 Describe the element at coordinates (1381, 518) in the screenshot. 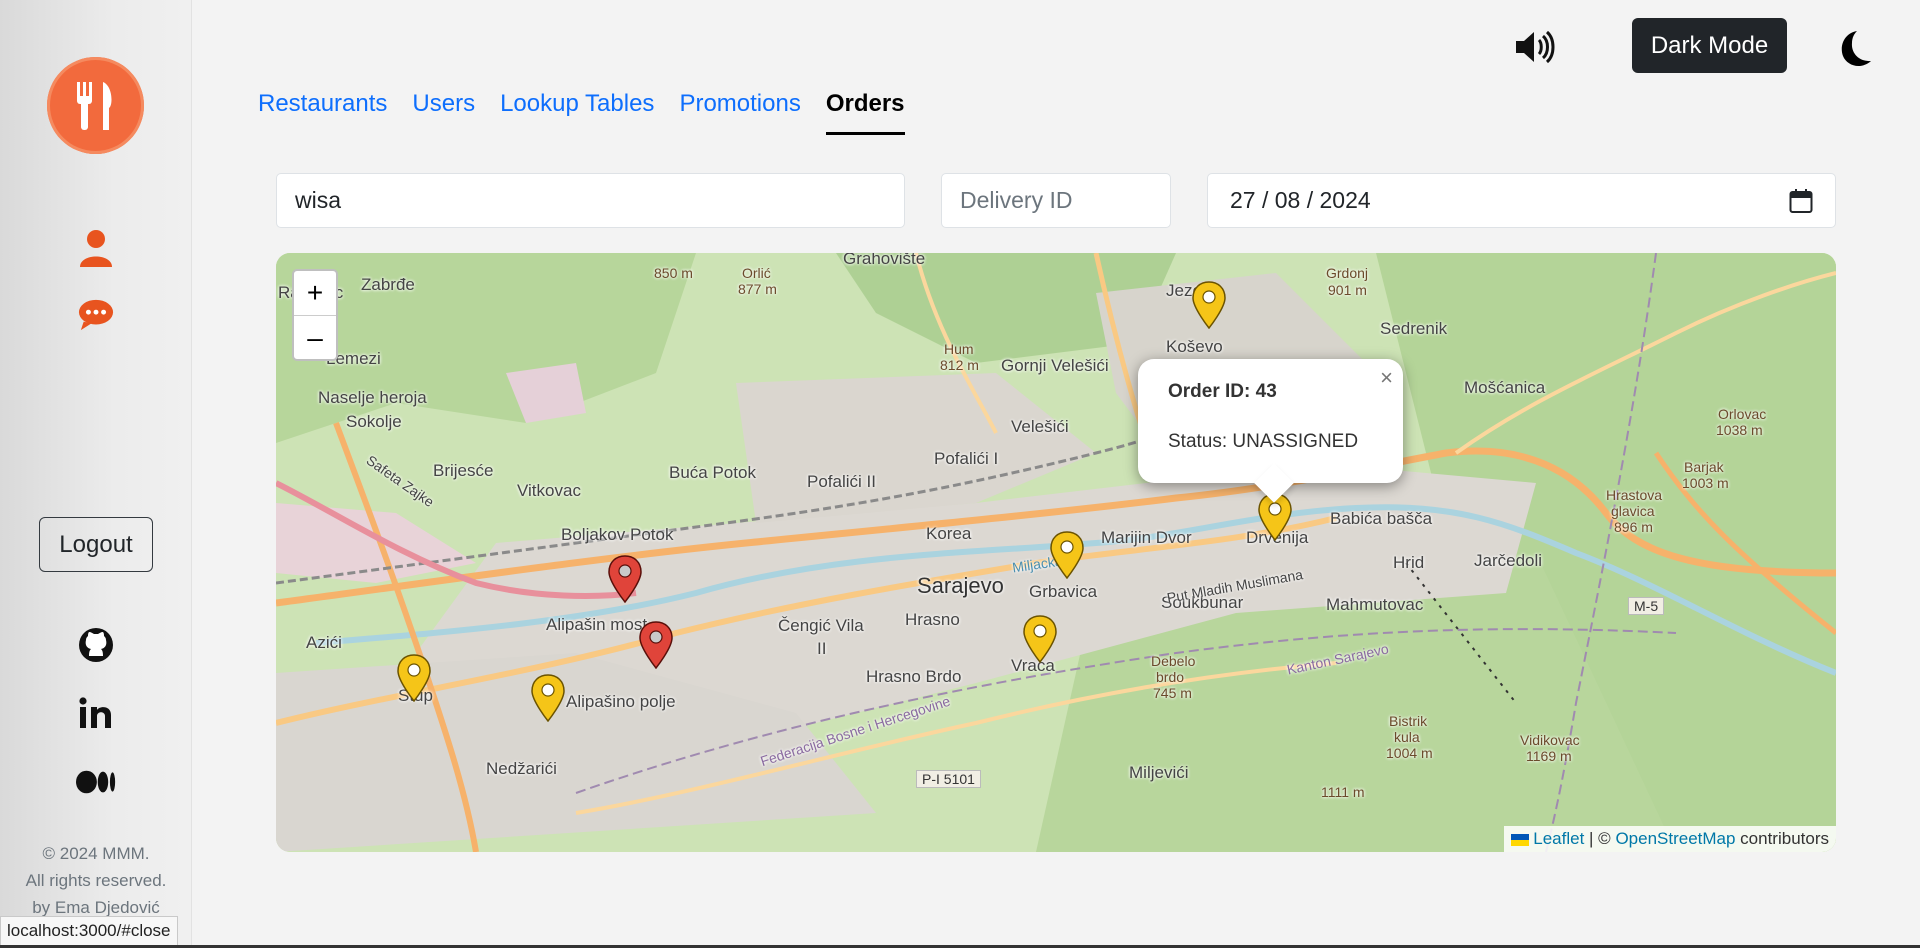

I see `map-label: Babića bašča` at that location.